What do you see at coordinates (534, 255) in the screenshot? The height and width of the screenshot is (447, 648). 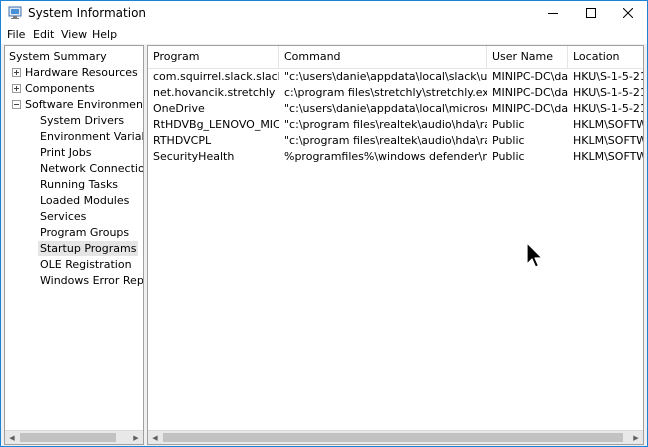 I see `mouse-pointer-icon` at bounding box center [534, 255].